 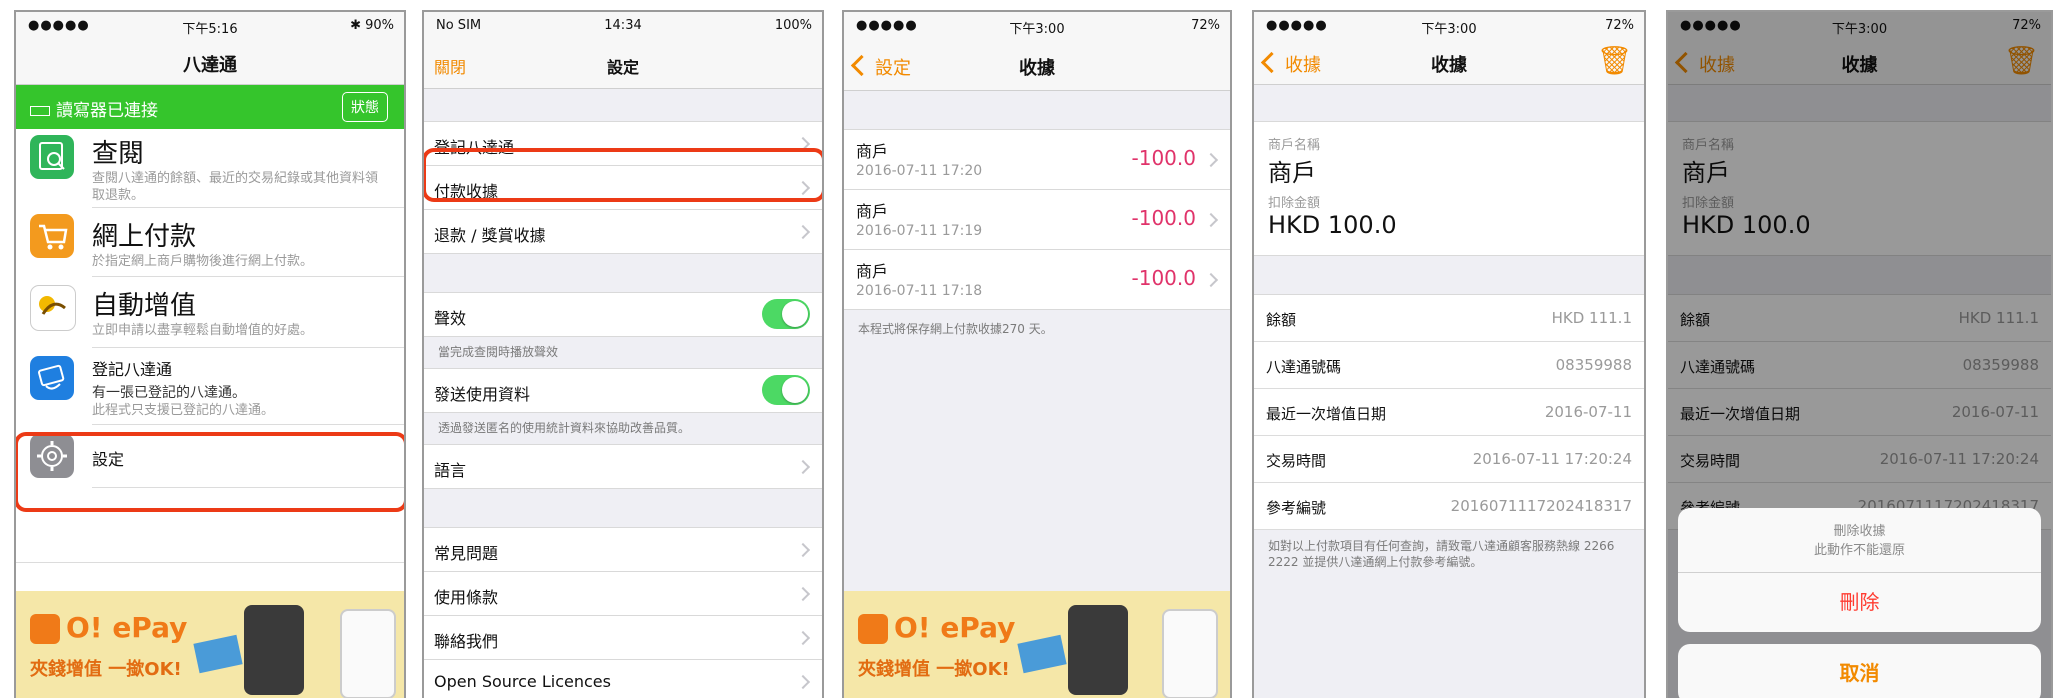 I want to click on card-illustration-icon, so click(x=1042, y=654).